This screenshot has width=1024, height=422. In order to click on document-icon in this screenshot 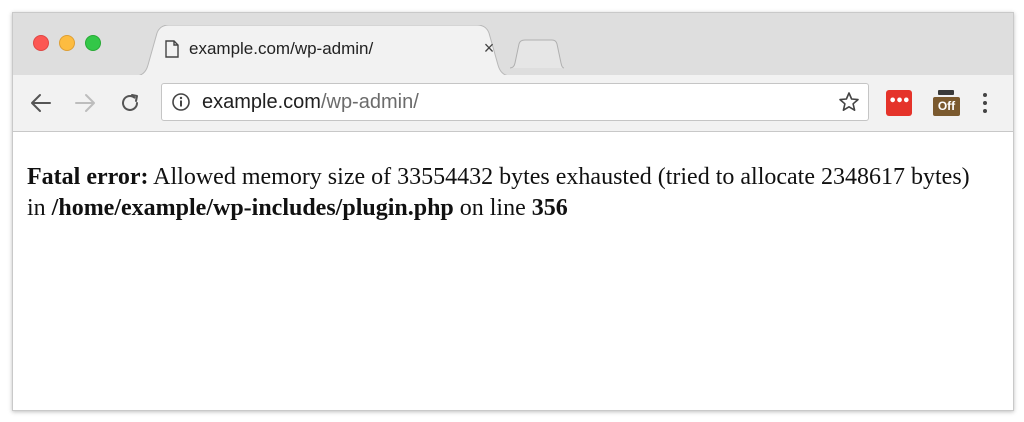, I will do `click(172, 51)`.